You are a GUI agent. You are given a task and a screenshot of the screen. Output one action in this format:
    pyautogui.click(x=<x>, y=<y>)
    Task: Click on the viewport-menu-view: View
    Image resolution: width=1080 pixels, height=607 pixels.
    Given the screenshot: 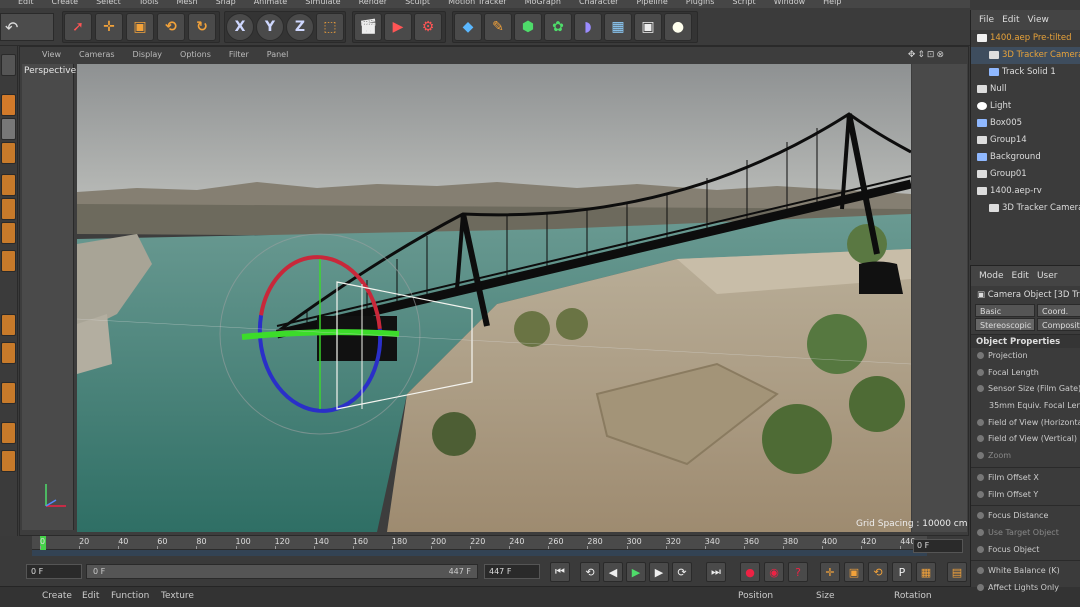 What is the action you would take?
    pyautogui.click(x=51, y=55)
    